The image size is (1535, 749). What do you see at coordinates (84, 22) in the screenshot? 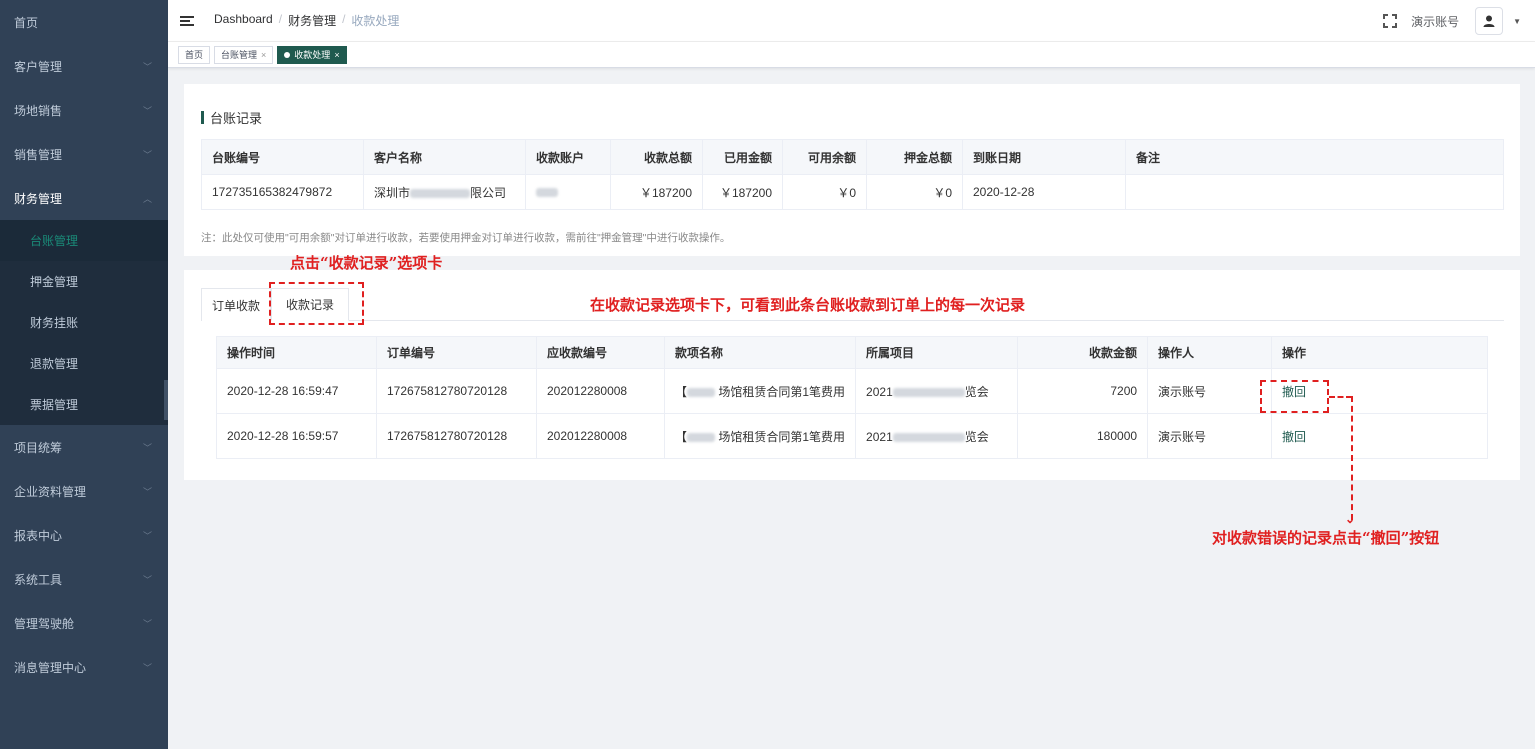
I see `sidebar-item-home: 首页` at bounding box center [84, 22].